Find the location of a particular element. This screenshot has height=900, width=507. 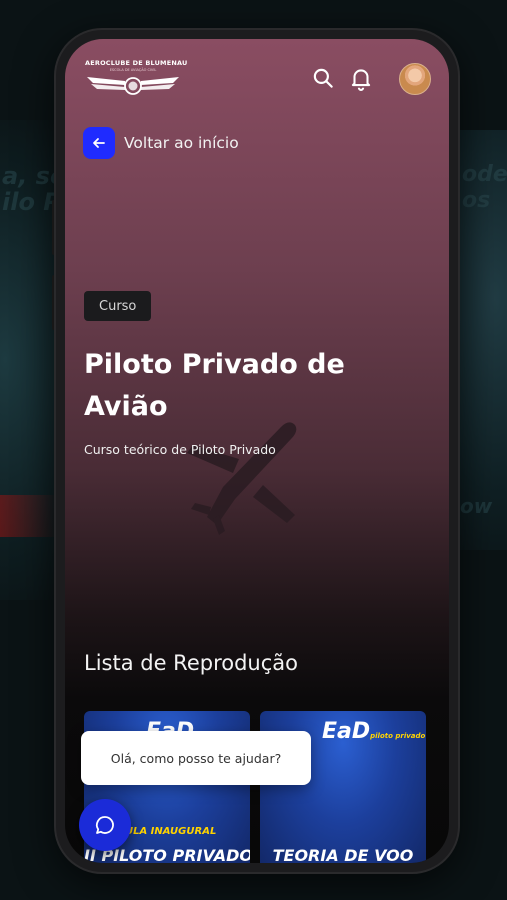

chat-icon is located at coordinates (104, 825).